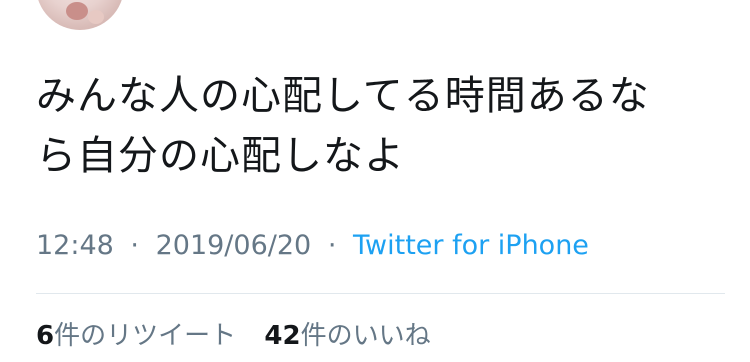 The width and height of the screenshot is (750, 362). Describe the element at coordinates (380, 293) in the screenshot. I see `divider` at that location.